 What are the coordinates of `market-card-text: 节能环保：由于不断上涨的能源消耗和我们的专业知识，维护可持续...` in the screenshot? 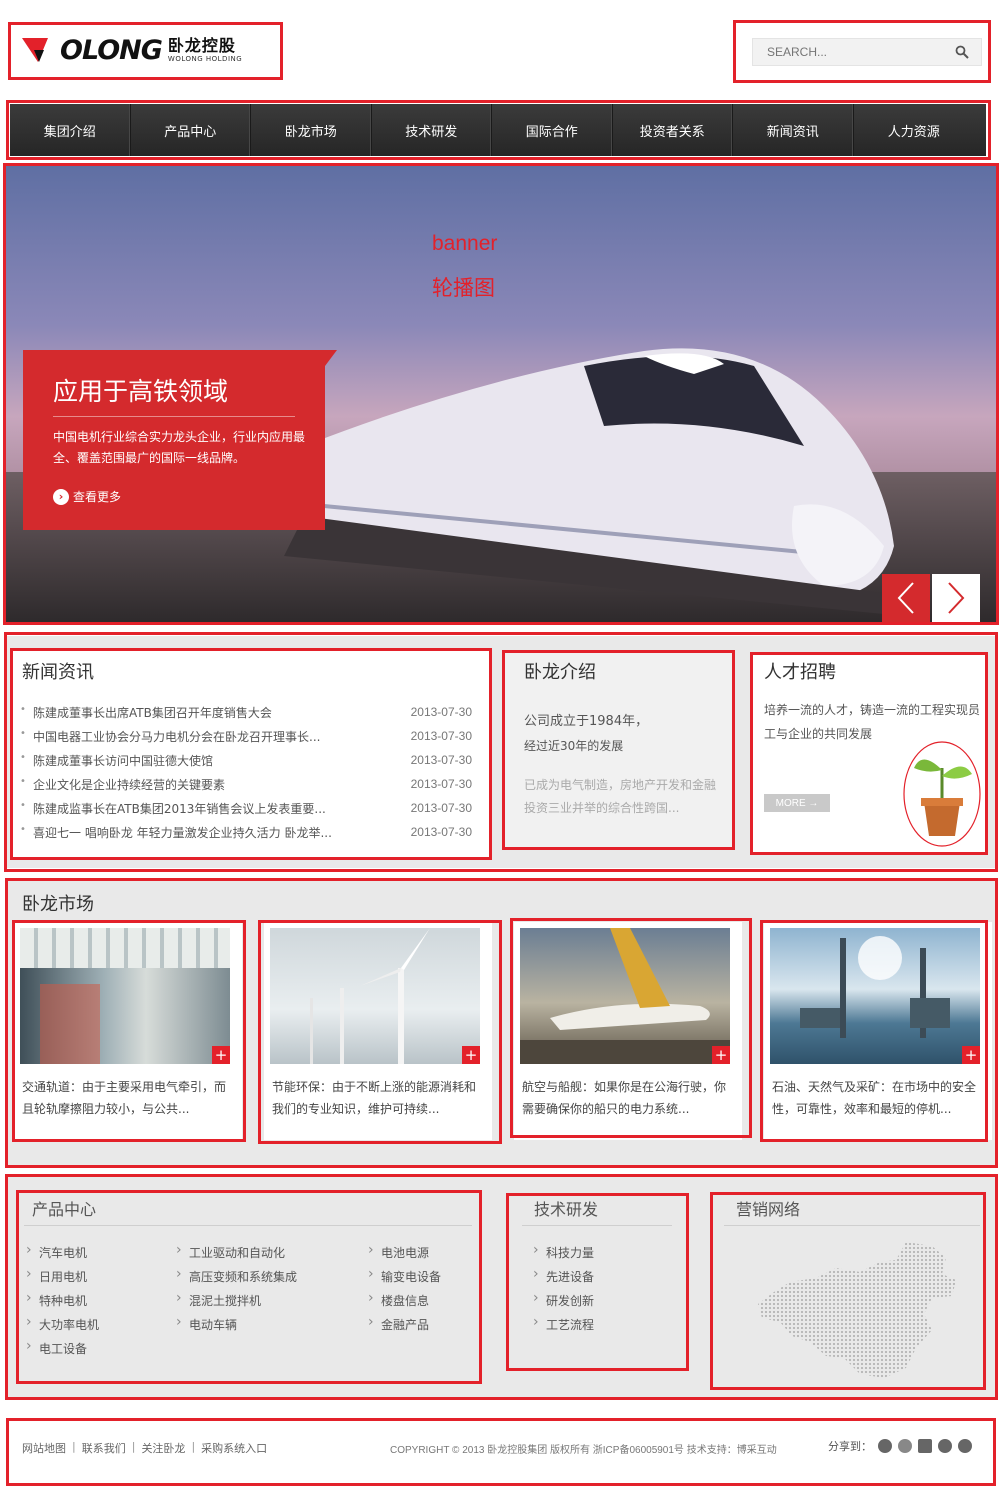 It's located at (374, 1098).